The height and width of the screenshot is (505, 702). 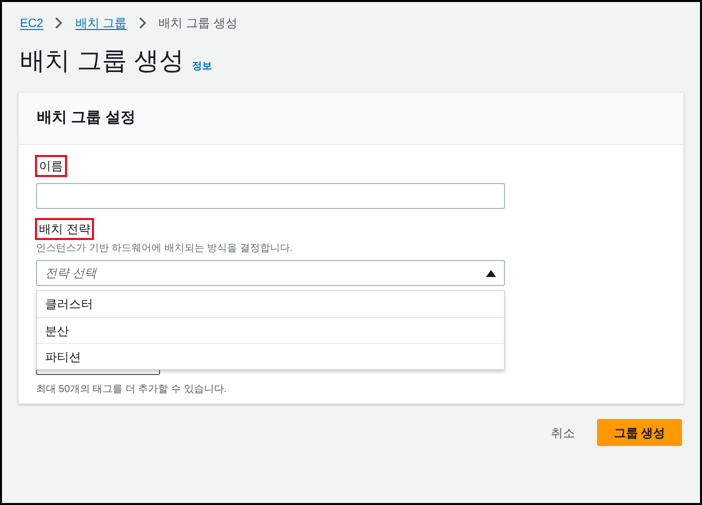 What do you see at coordinates (202, 66) in the screenshot?
I see `info-link: 정보` at bounding box center [202, 66].